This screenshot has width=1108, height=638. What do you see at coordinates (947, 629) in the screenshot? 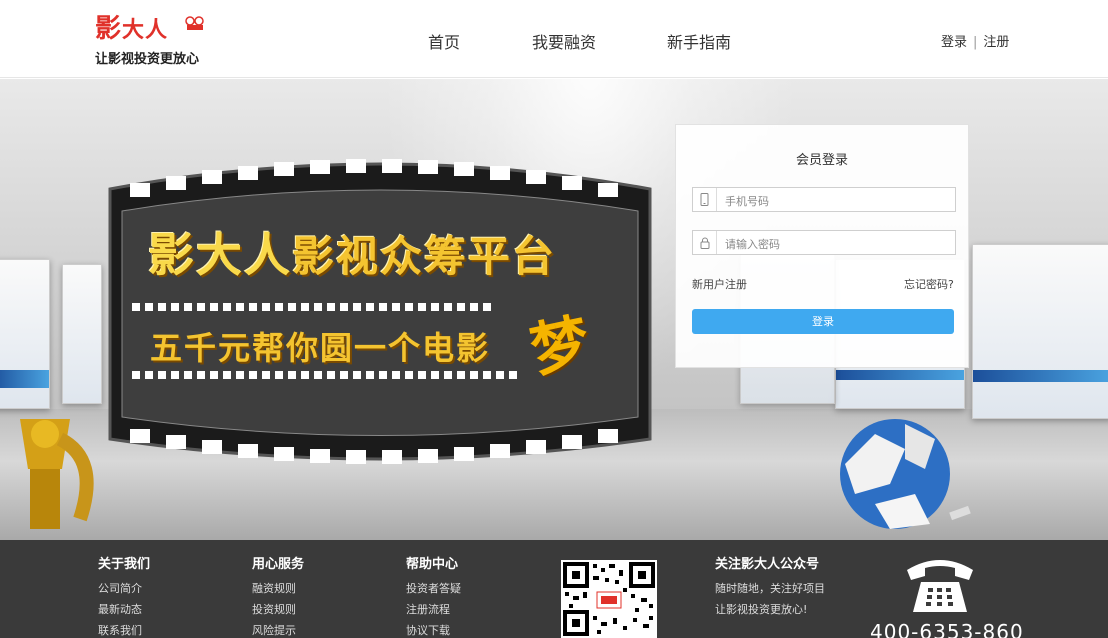
I see `hotline-number: 400-6353-860` at bounding box center [947, 629].